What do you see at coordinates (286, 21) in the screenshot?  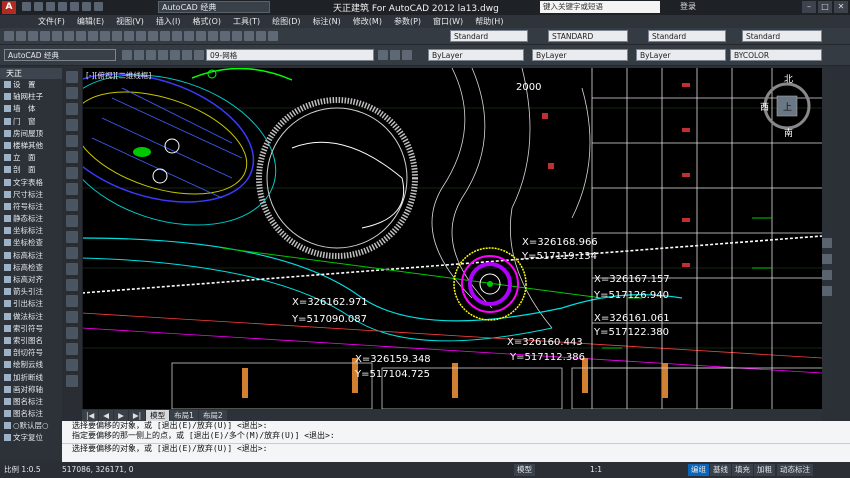 I see `menu-draw: 绘图(D)` at bounding box center [286, 21].